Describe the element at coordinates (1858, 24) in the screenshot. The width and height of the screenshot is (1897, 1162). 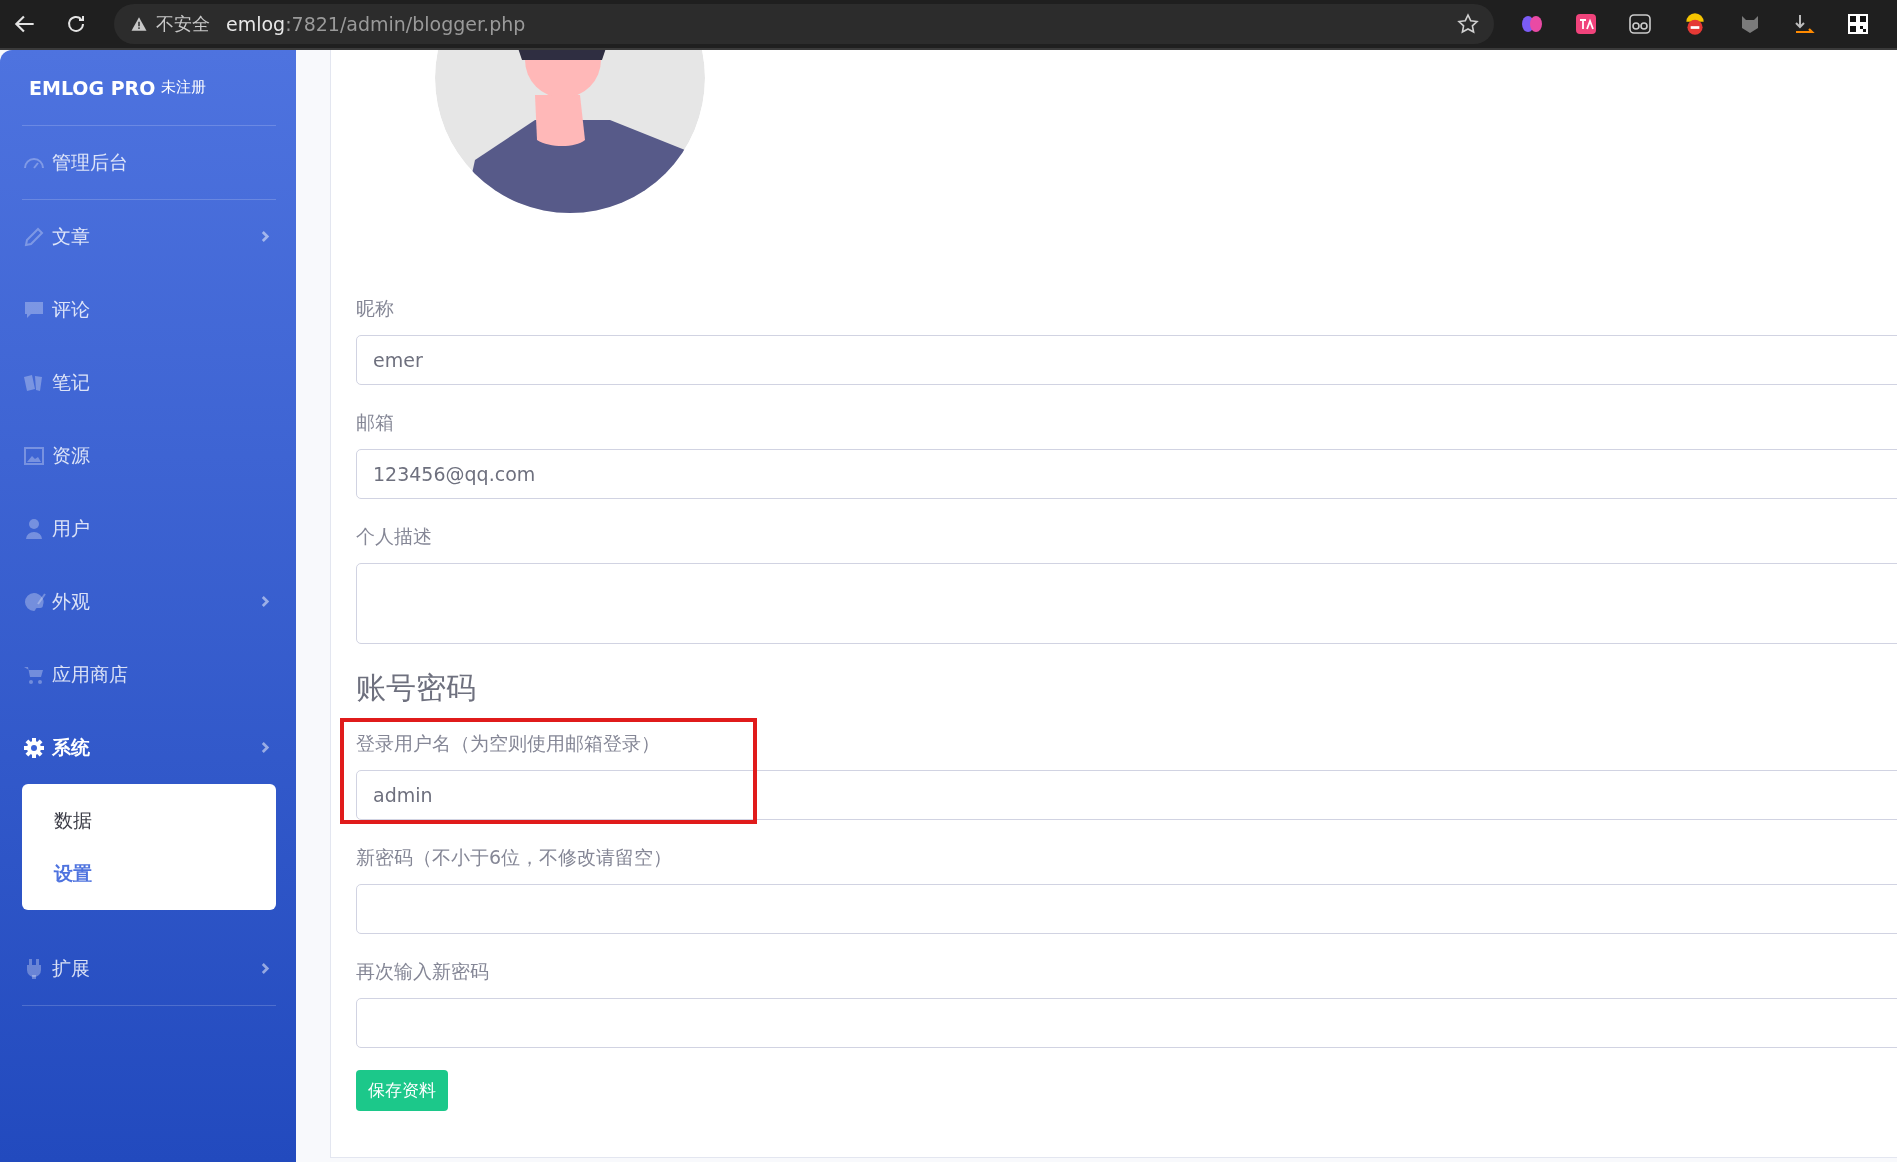
I see `qr-code-icon` at that location.